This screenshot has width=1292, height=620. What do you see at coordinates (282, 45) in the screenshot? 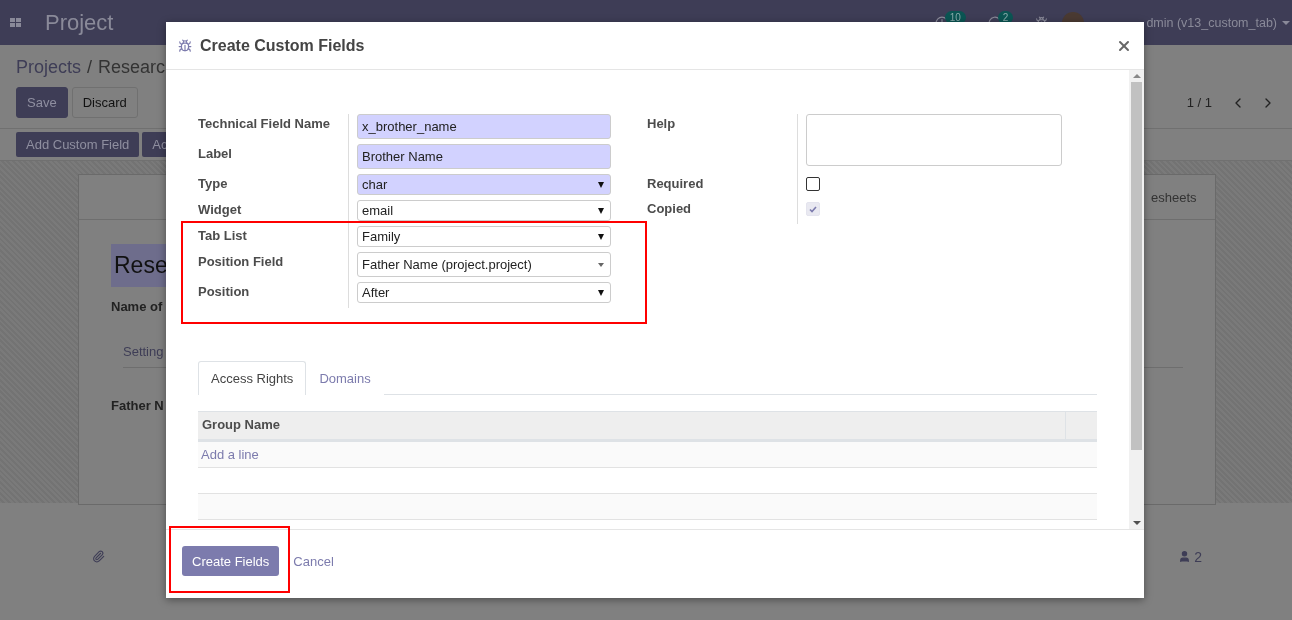
I see `dialog-title: Create Custom Fields` at bounding box center [282, 45].